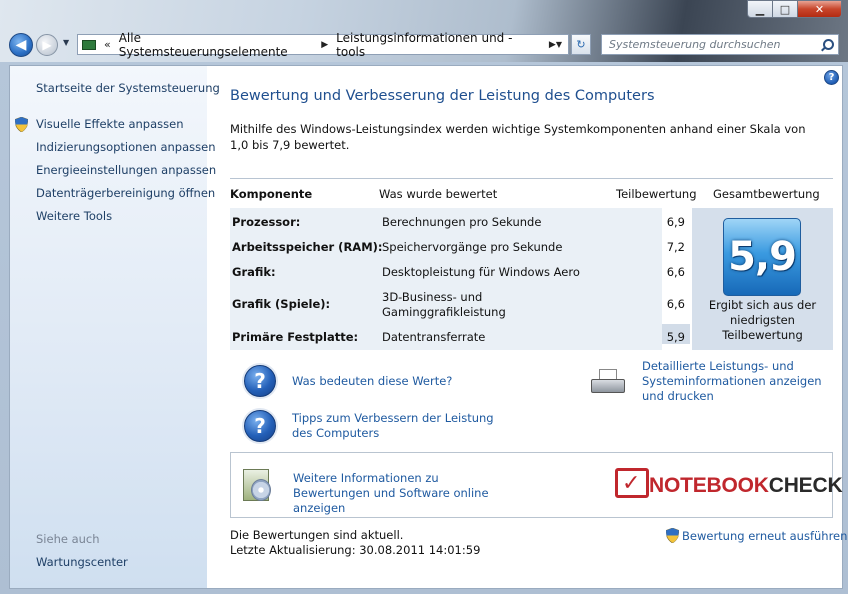 The width and height of the screenshot is (848, 594). I want to click on search-icon, so click(827, 44).